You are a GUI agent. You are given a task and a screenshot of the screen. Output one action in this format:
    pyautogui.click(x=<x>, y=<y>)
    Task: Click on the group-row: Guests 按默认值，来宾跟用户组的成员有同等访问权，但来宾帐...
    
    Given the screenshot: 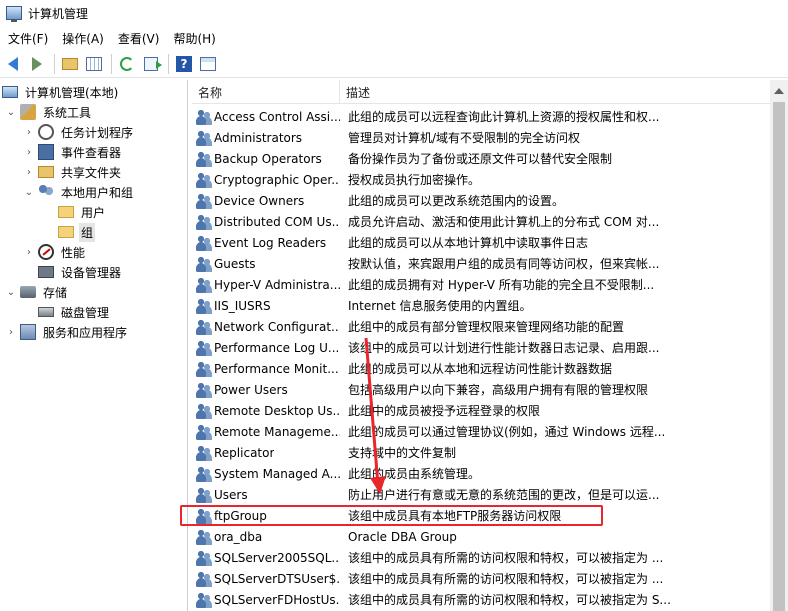 What is the action you would take?
    pyautogui.click(x=481, y=263)
    